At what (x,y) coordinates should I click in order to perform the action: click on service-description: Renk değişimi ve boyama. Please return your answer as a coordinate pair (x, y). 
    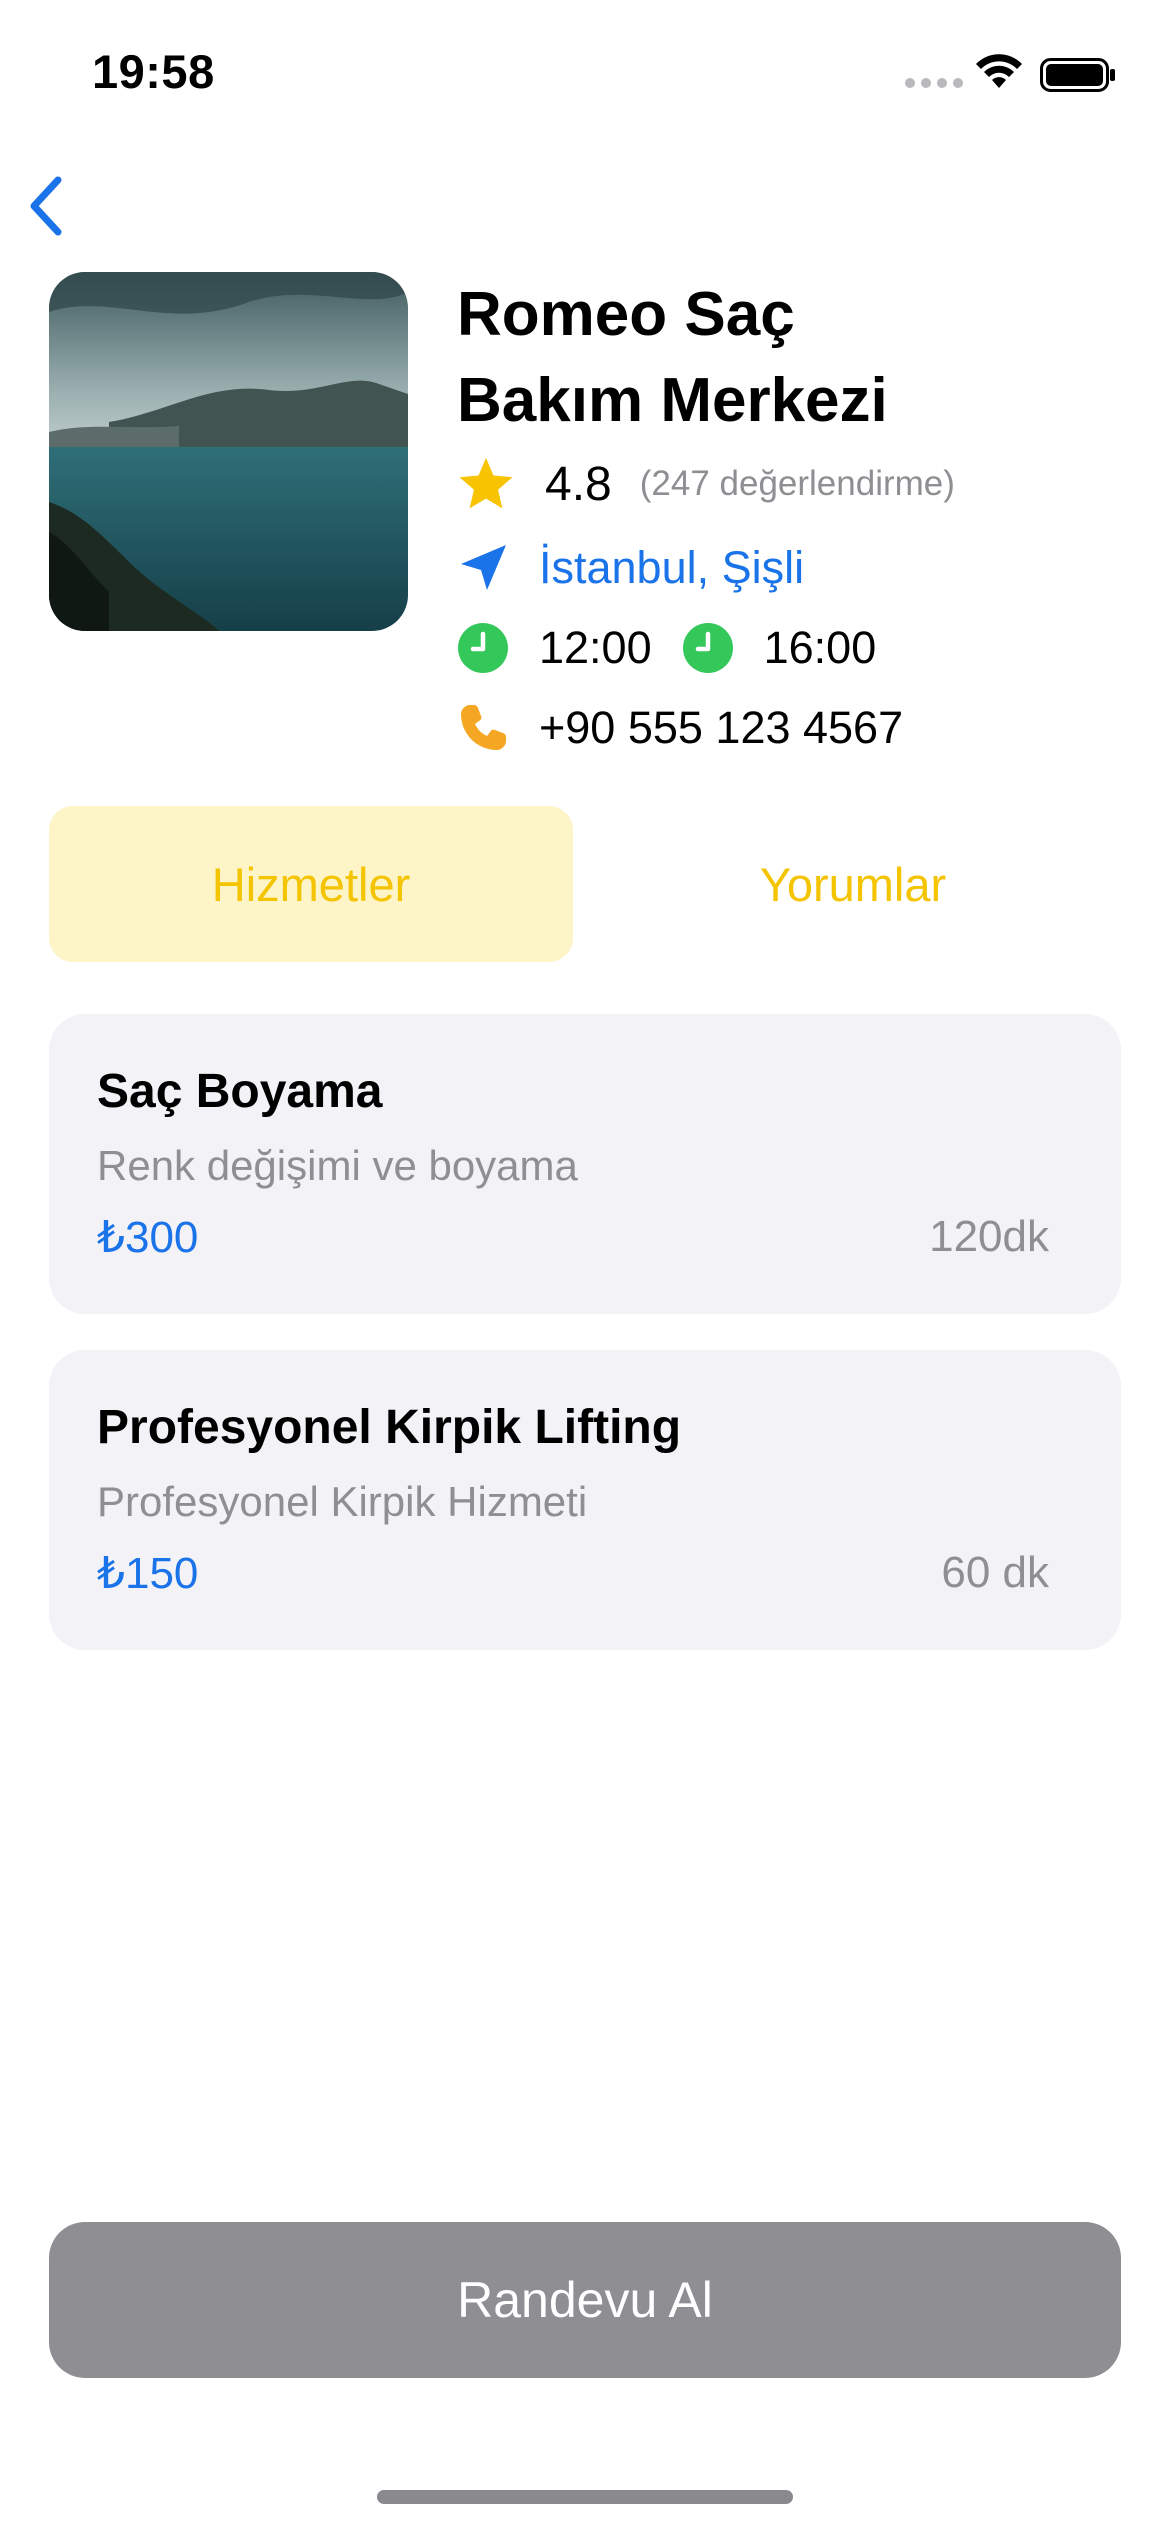
    Looking at the image, I should click on (337, 1165).